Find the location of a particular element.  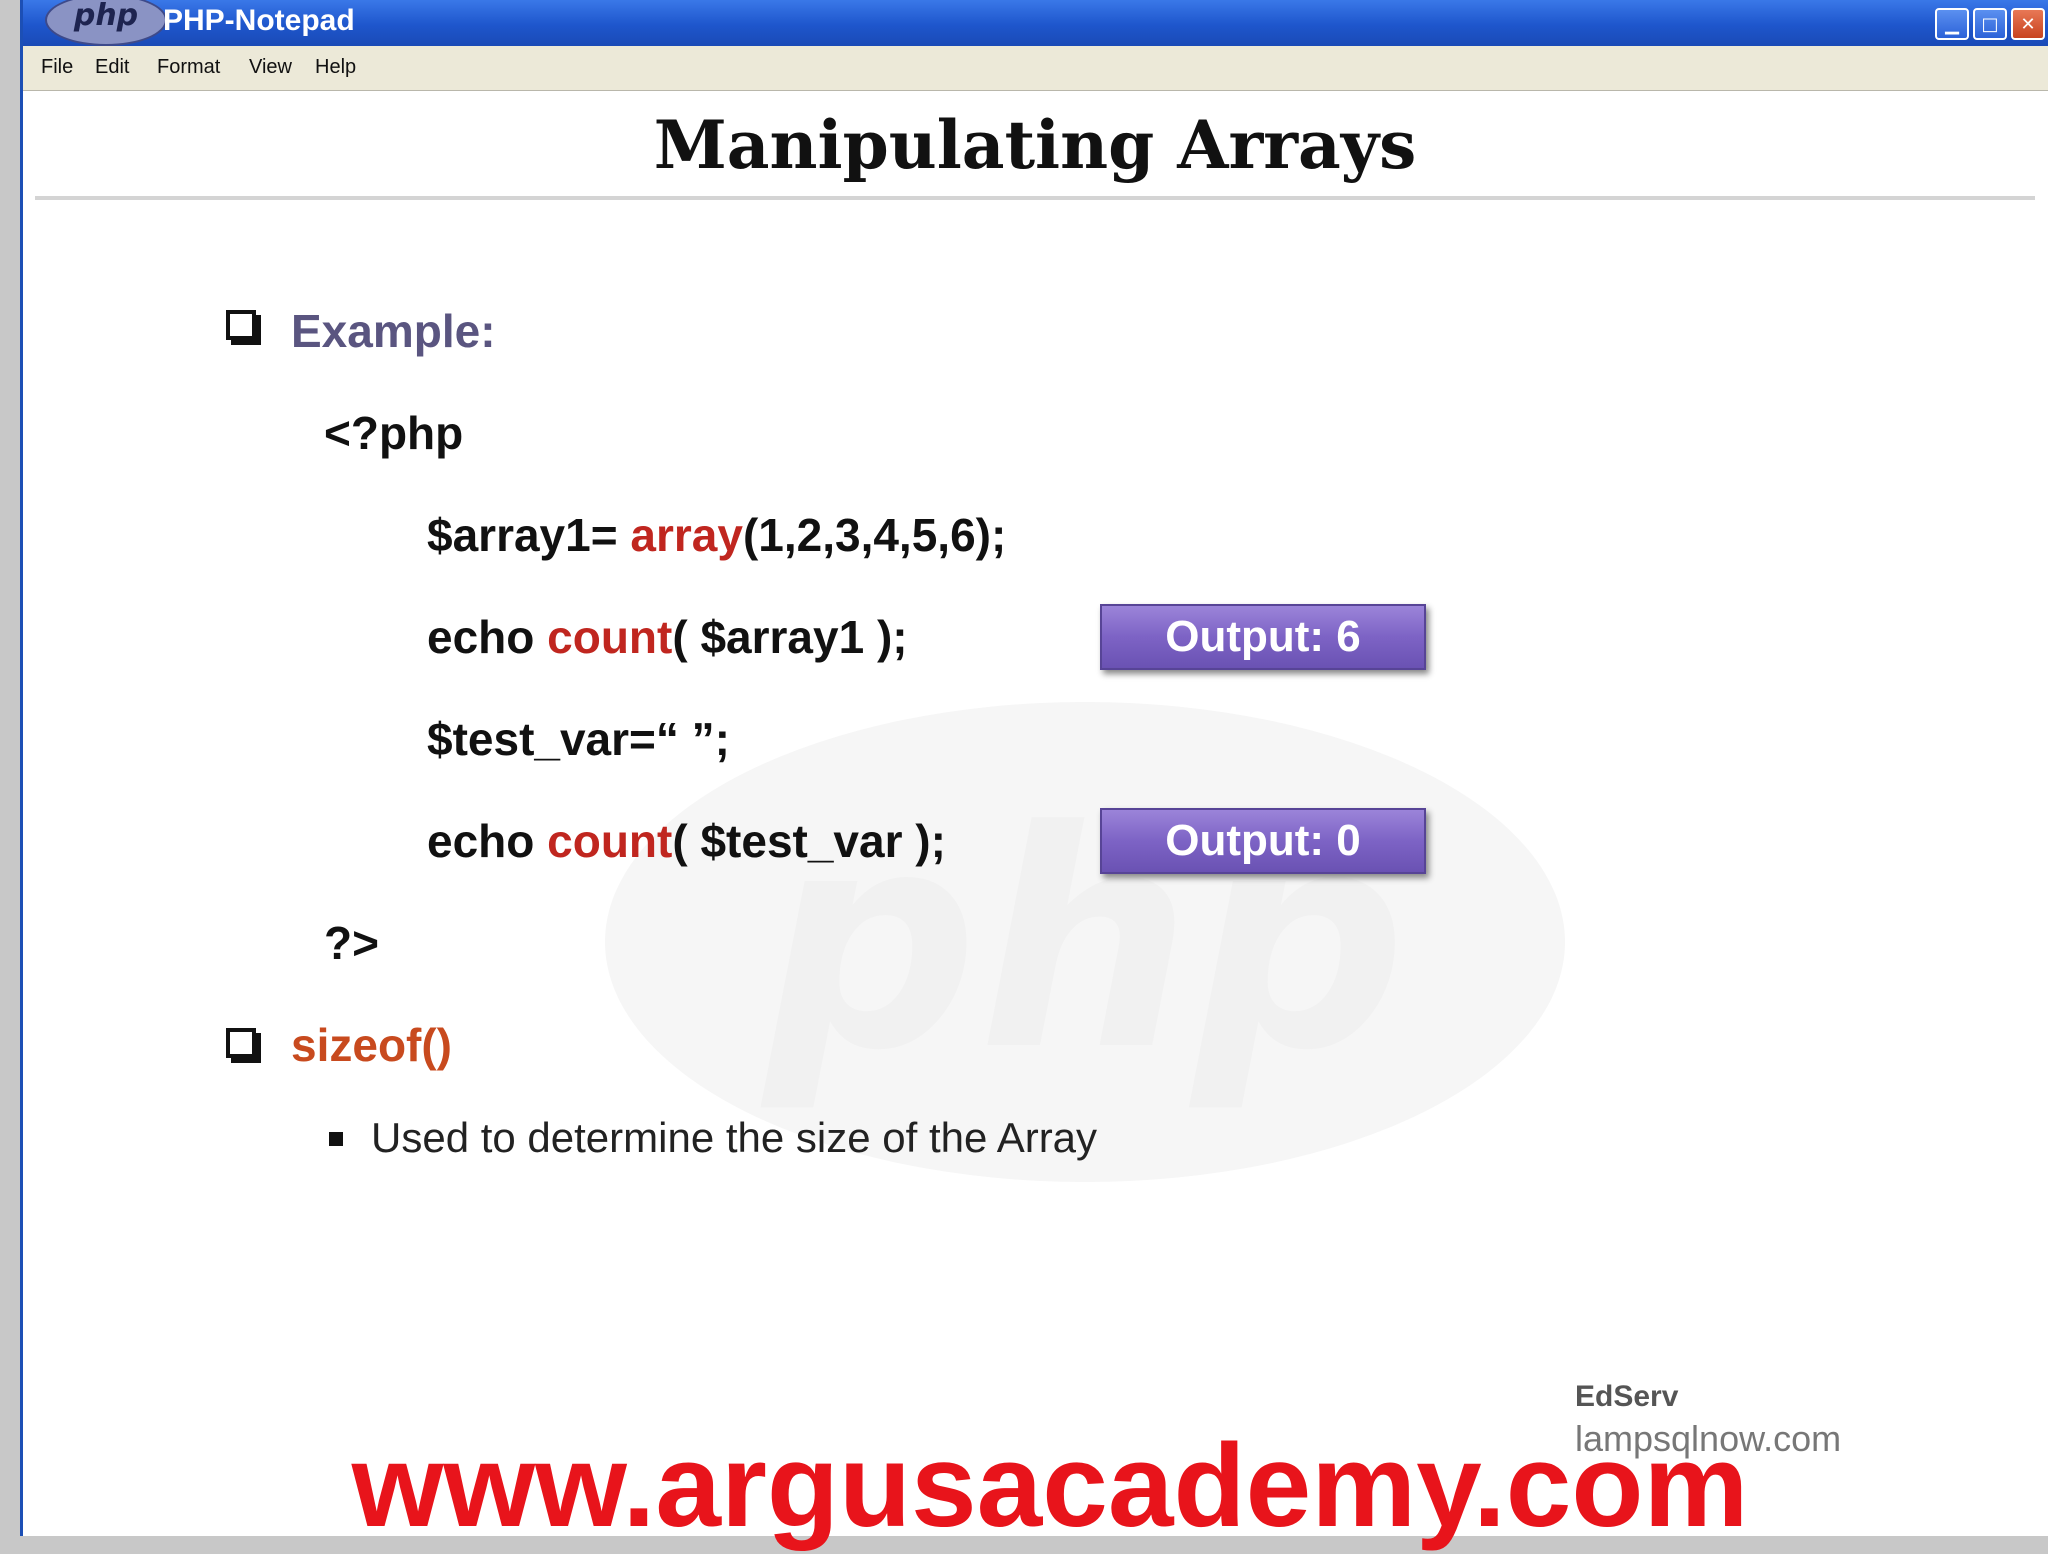

code-line-array: $array1= array(1,2,3,4,5,6); is located at coordinates (716, 535).